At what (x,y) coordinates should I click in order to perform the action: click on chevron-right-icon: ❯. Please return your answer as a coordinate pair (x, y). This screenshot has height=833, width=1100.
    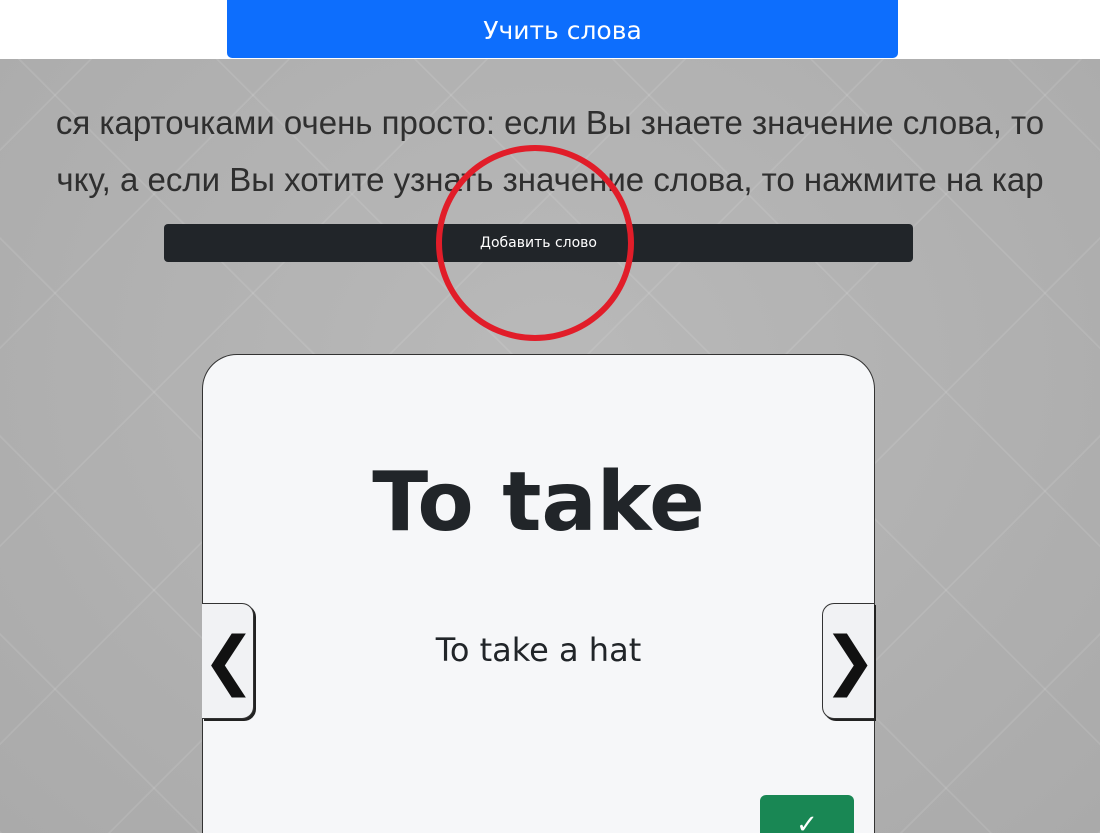
    Looking at the image, I should click on (850, 661).